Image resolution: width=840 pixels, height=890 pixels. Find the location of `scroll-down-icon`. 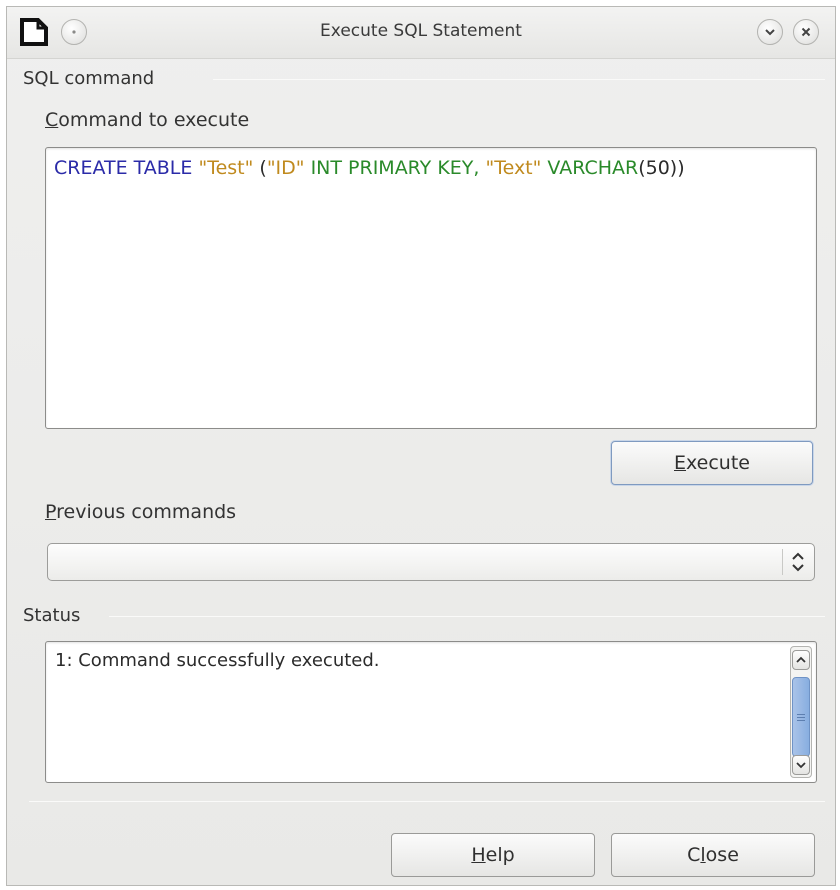

scroll-down-icon is located at coordinates (801, 765).